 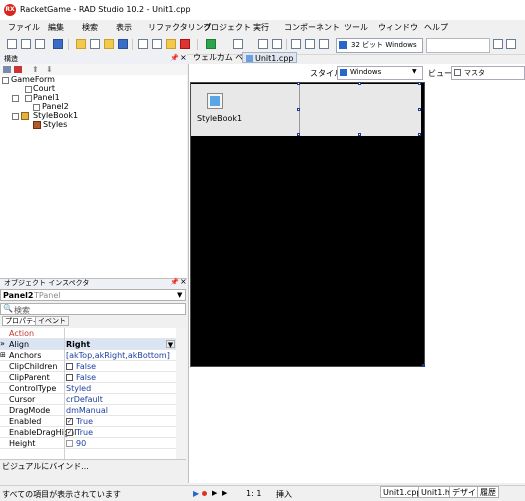 I want to click on tab-events: イベント, so click(x=52, y=321).